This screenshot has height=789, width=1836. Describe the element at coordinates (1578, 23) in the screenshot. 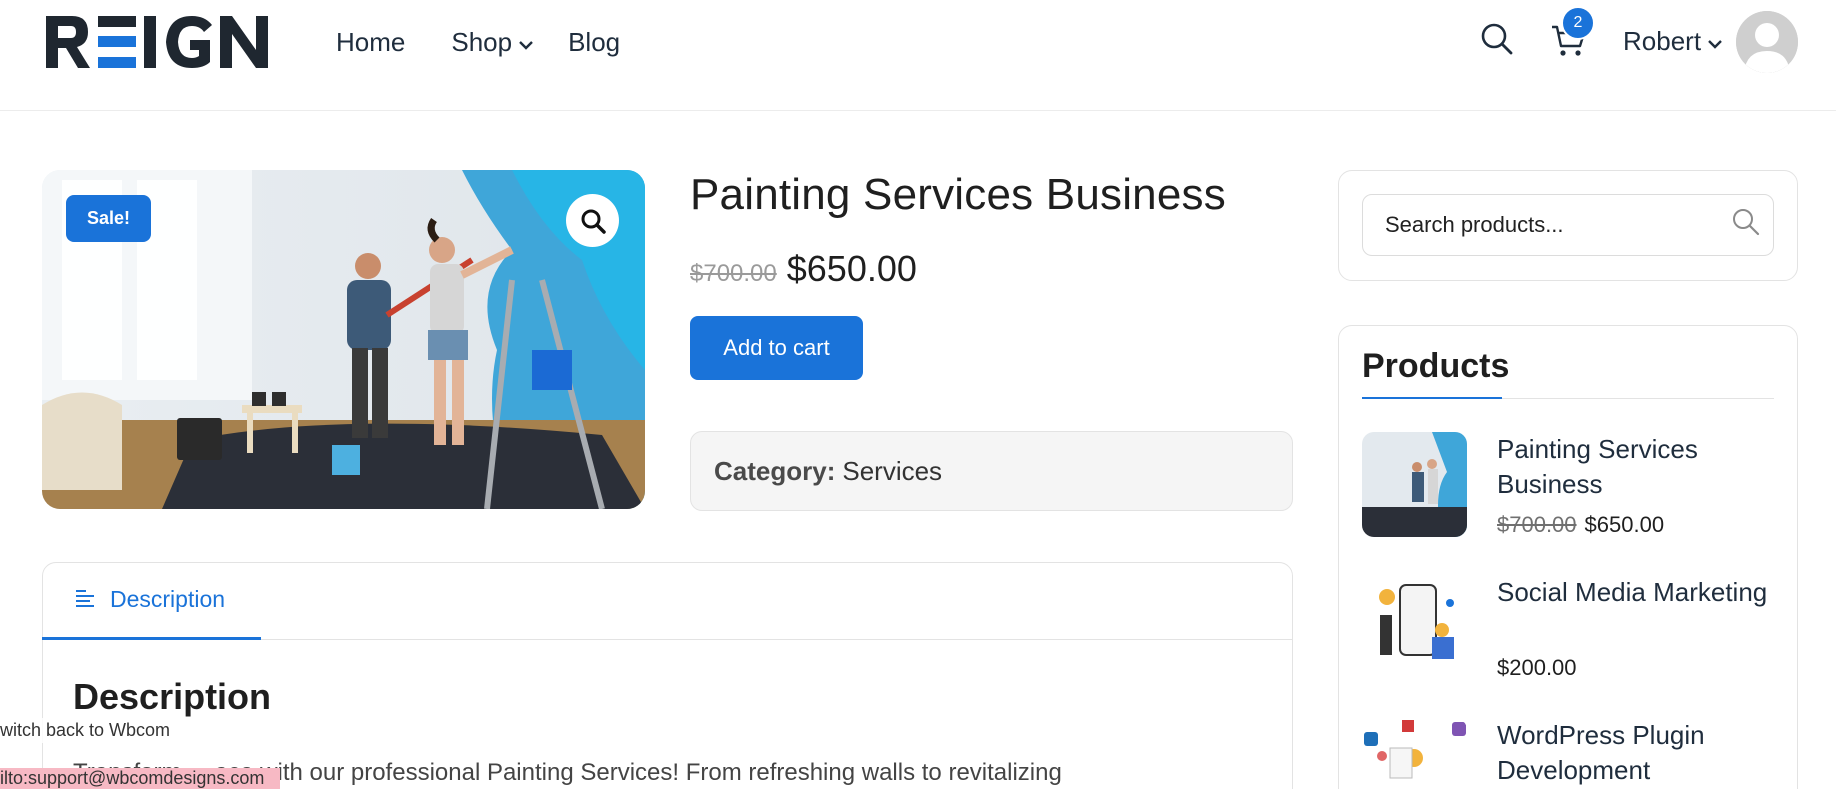

I see `cart-count-badge: 2` at that location.